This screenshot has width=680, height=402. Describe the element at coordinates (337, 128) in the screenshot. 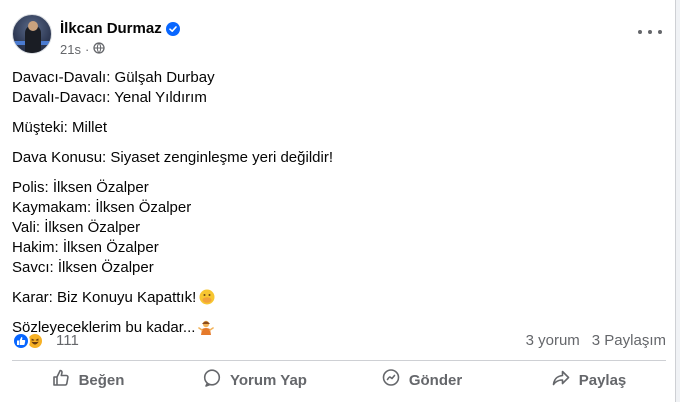

I see `paragraph-complainant: Müşteki: Millet` at that location.